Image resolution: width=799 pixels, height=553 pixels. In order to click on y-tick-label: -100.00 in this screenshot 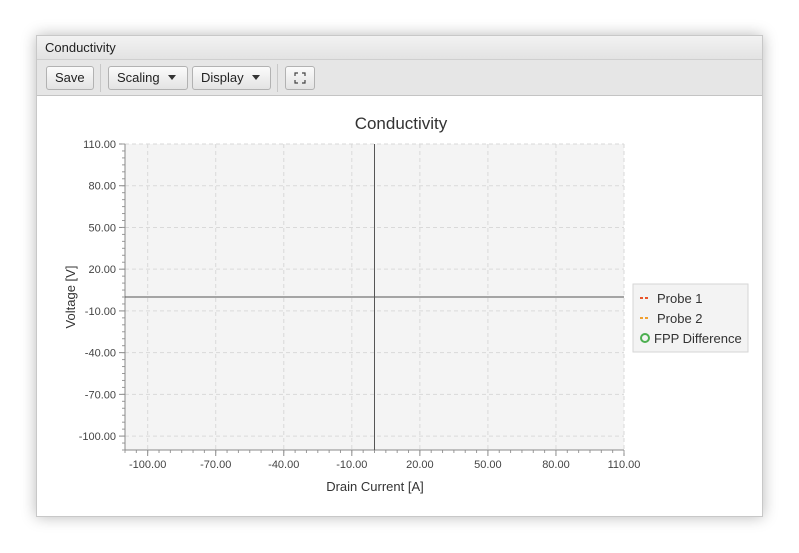, I will do `click(97, 437)`.